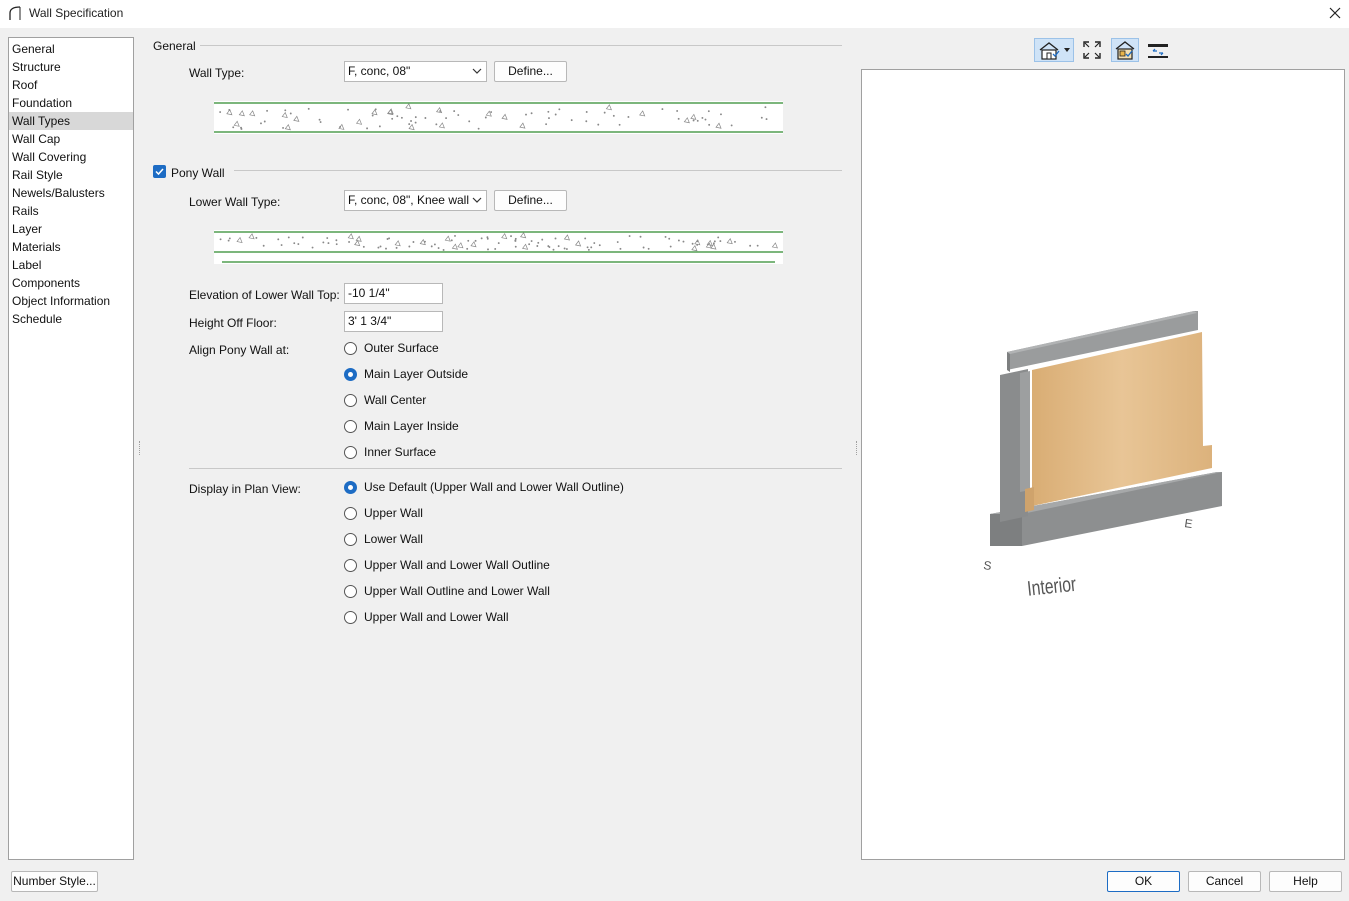 Image resolution: width=1349 pixels, height=901 pixels. What do you see at coordinates (71, 229) in the screenshot?
I see `category-item-layer: Layer` at bounding box center [71, 229].